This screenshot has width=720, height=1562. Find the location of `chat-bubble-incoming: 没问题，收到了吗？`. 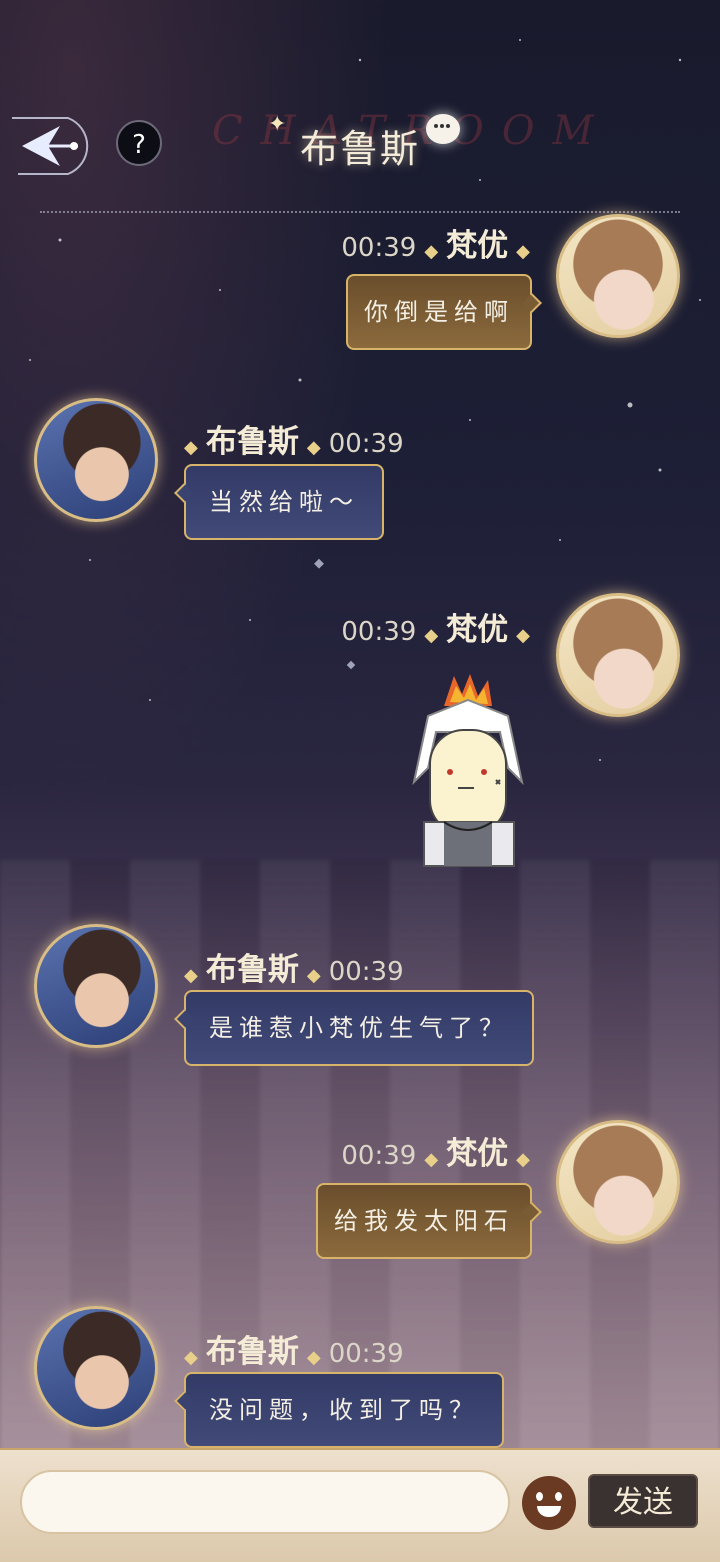

chat-bubble-incoming: 没问题，收到了吗？ is located at coordinates (344, 1410).